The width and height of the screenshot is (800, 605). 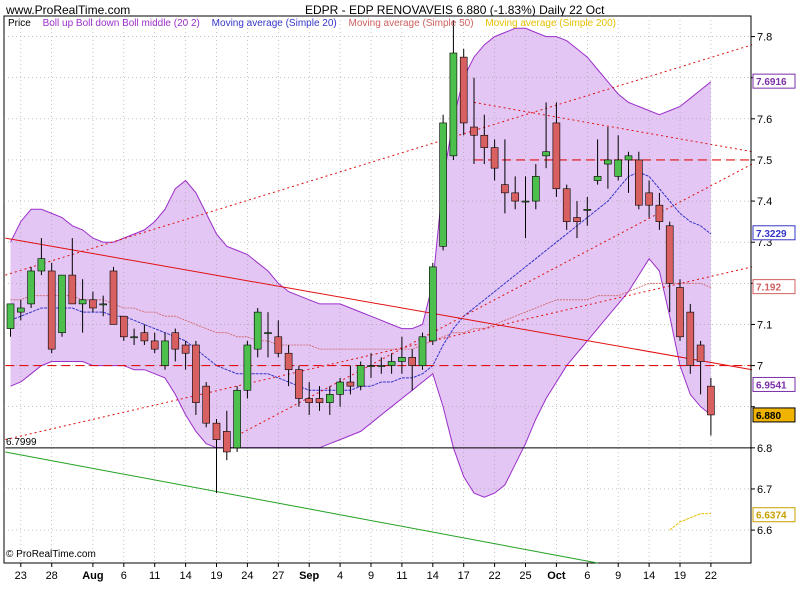 I want to click on price-label-text: 7.3229, so click(x=771, y=234).